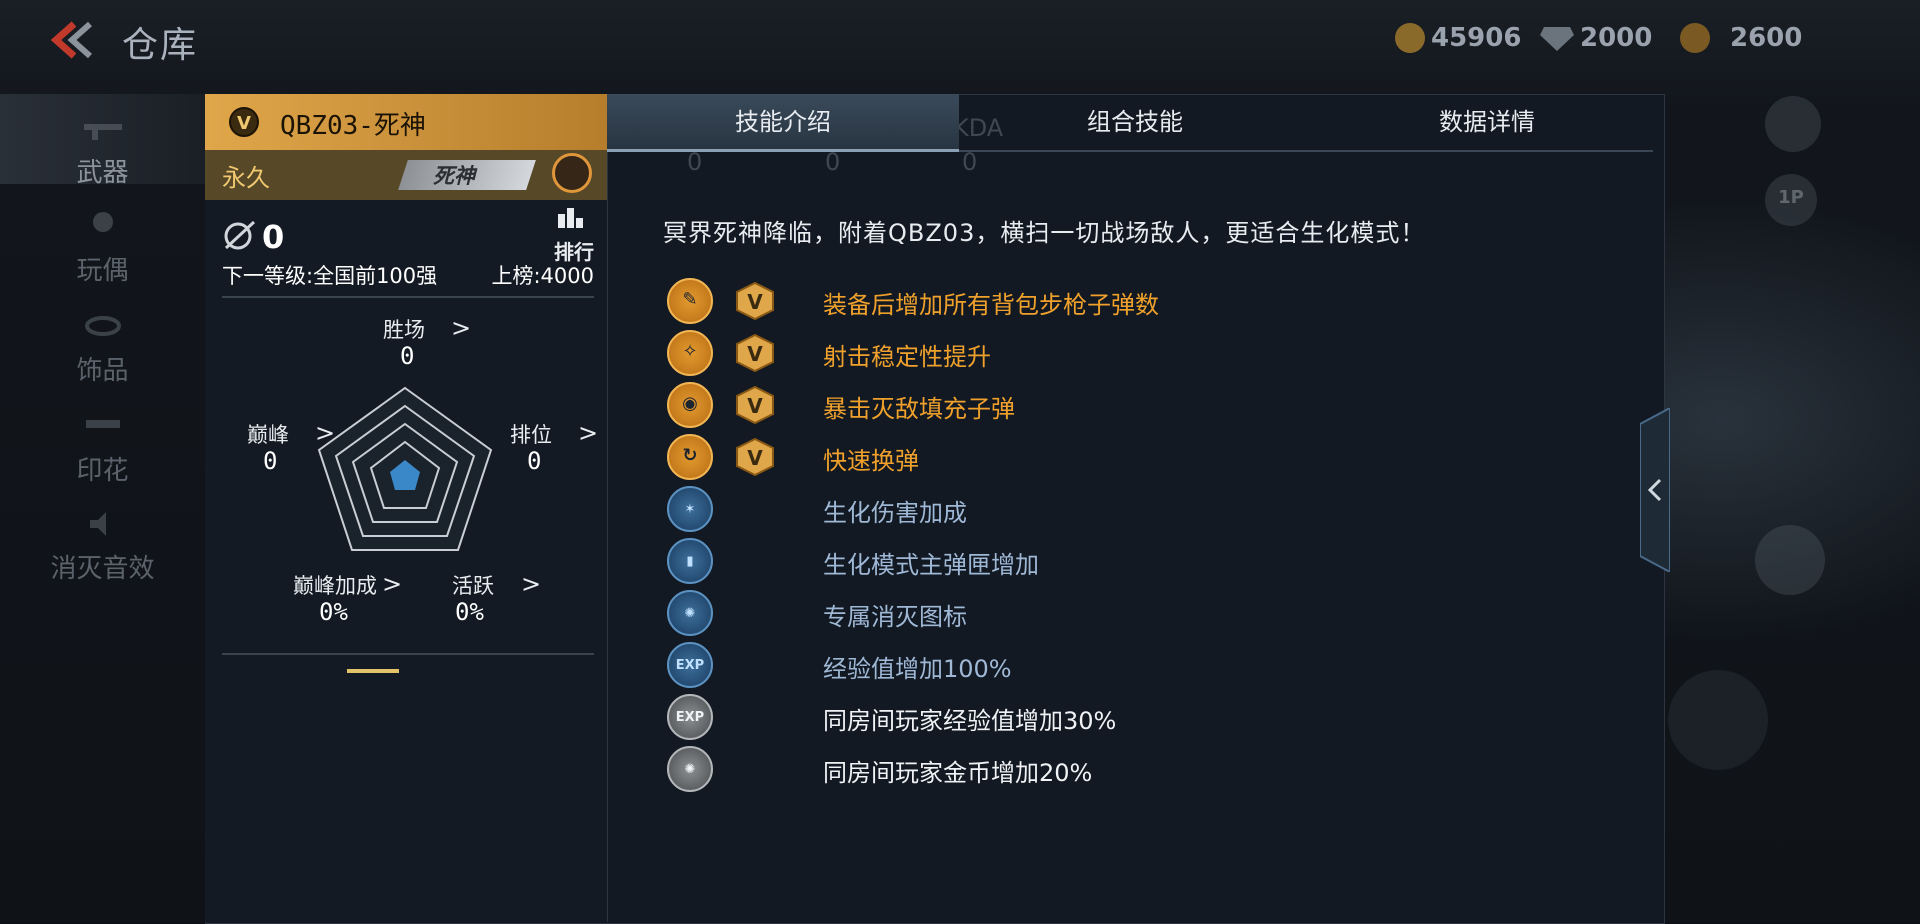 This screenshot has width=1920, height=924. What do you see at coordinates (1793, 124) in the screenshot?
I see `settings-gear-icon` at bounding box center [1793, 124].